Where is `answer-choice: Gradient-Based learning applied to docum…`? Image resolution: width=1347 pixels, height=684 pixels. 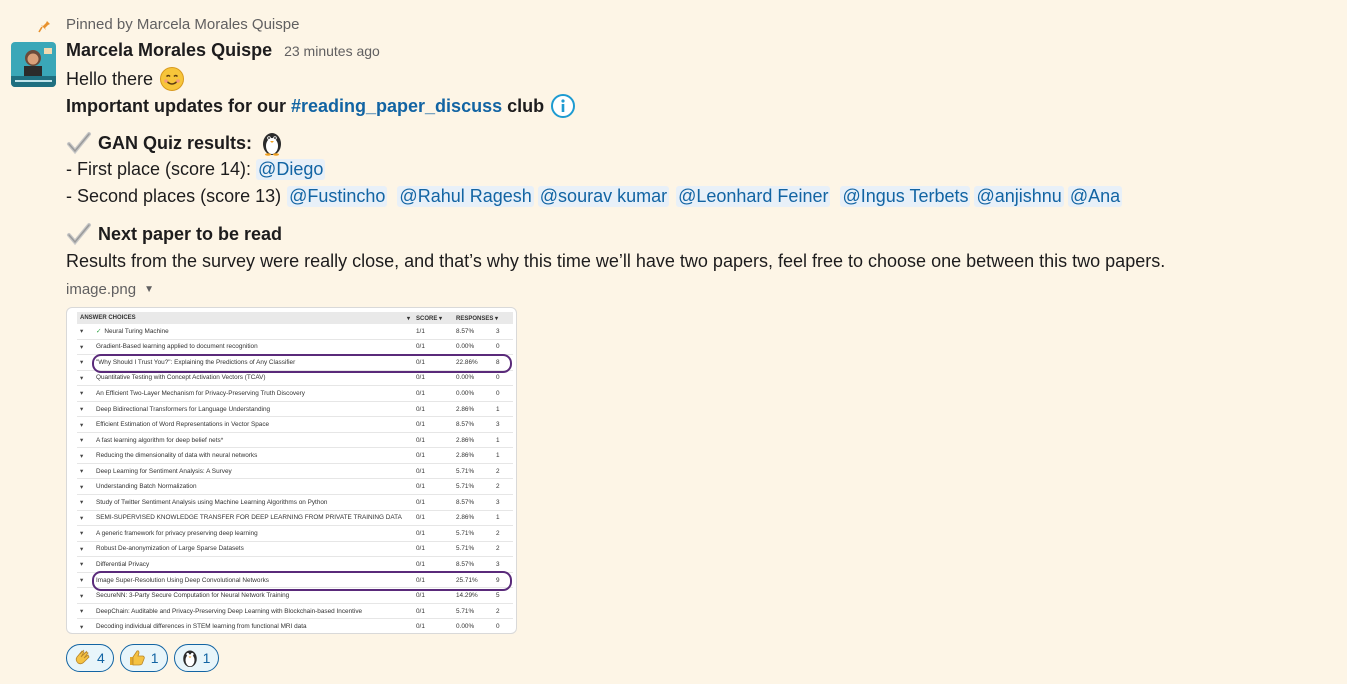
answer-choice: Gradient-Based learning applied to docum… is located at coordinates (253, 347).